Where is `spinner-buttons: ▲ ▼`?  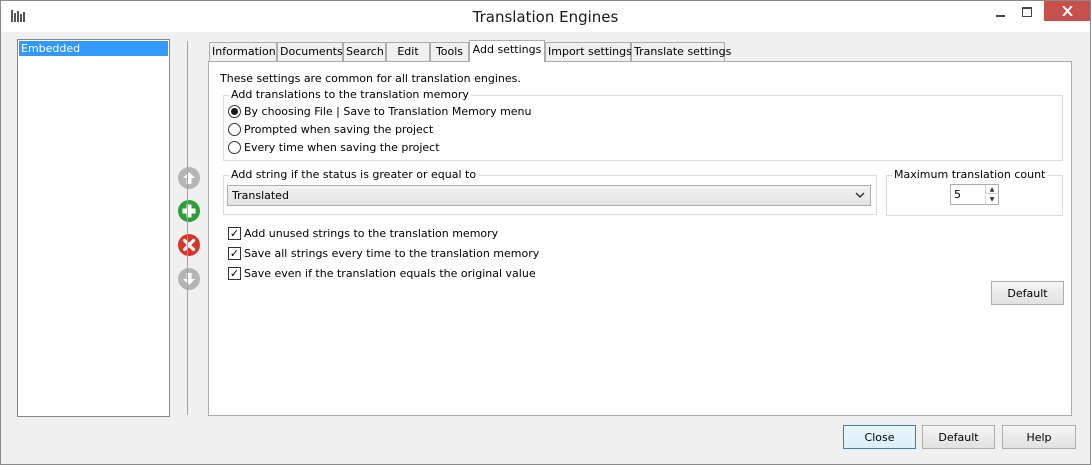
spinner-buttons: ▲ ▼ is located at coordinates (991, 194).